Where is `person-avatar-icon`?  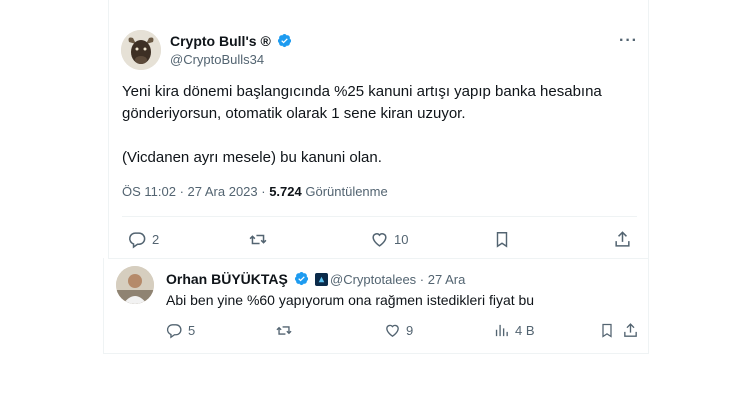 person-avatar-icon is located at coordinates (135, 285).